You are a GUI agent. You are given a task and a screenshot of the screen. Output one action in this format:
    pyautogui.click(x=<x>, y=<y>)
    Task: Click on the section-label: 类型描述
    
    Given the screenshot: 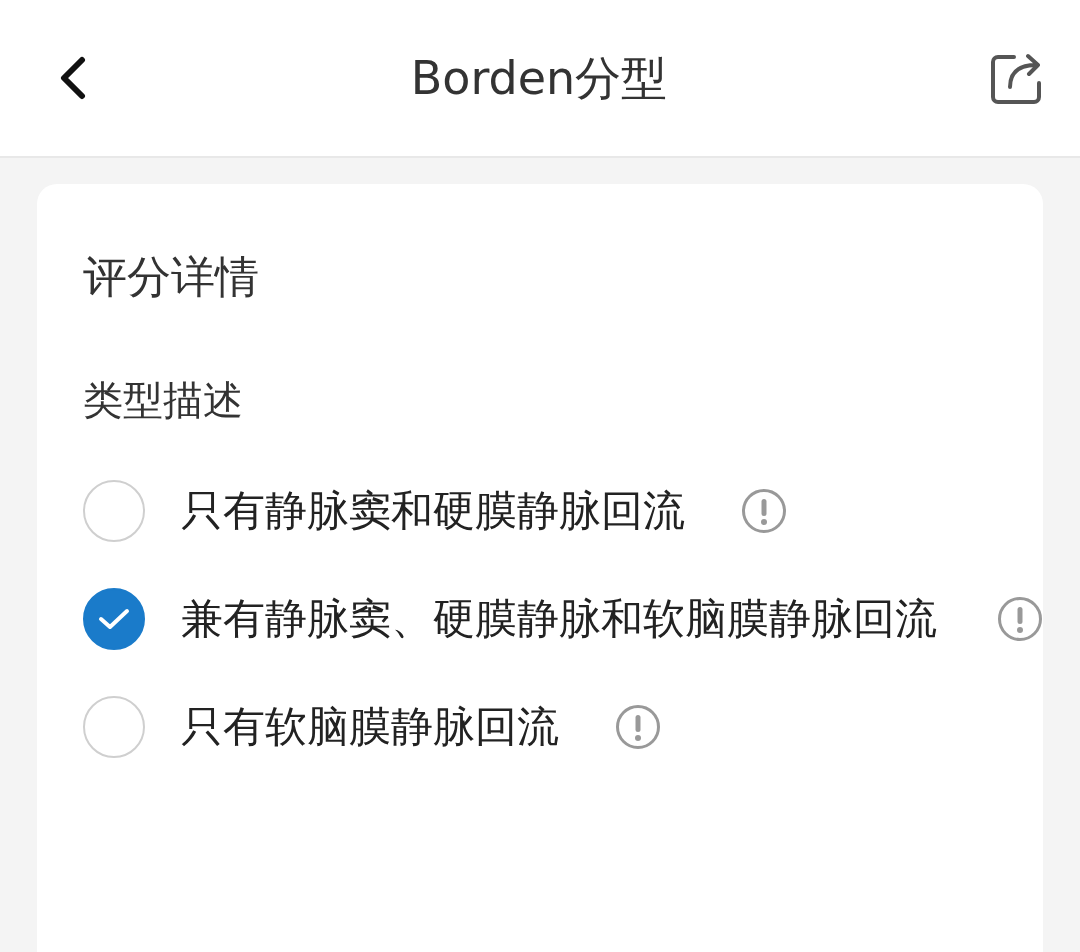 What is the action you would take?
    pyautogui.click(x=163, y=400)
    